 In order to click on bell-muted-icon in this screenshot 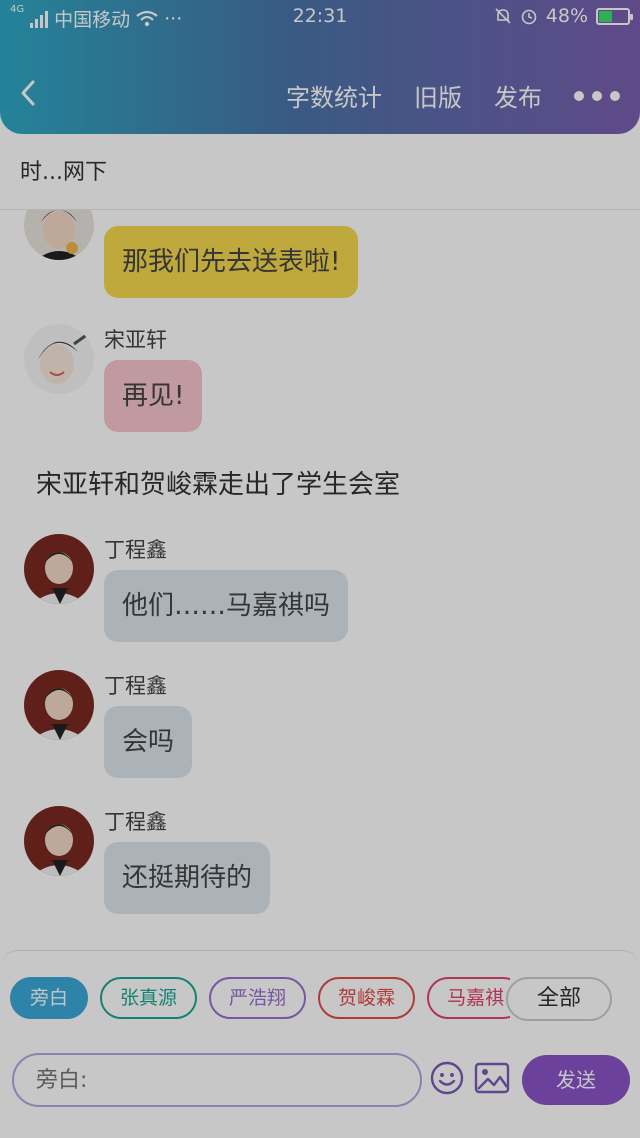, I will do `click(503, 16)`.